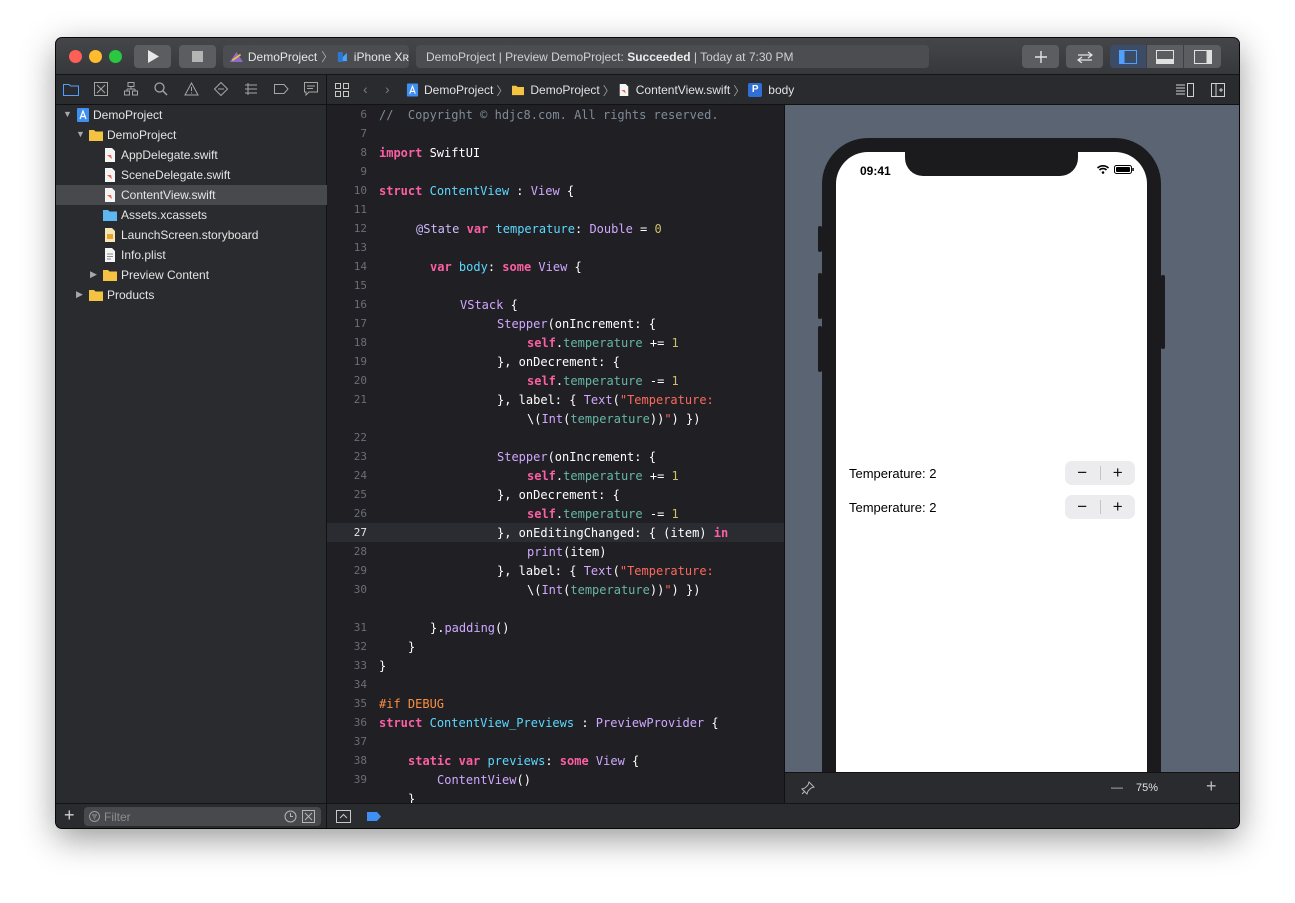 This screenshot has width=1295, height=903. What do you see at coordinates (659, 56) in the screenshot?
I see `status-result: Succeeded` at bounding box center [659, 56].